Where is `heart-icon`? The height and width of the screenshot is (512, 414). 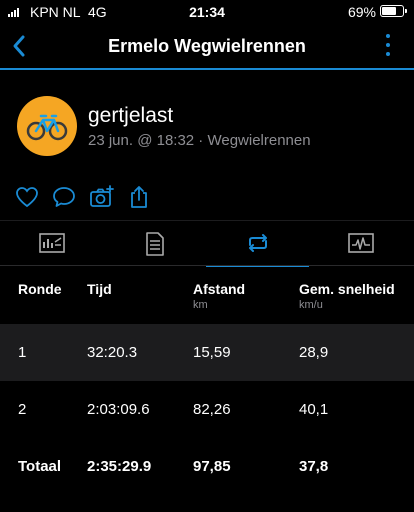 heart-icon is located at coordinates (27, 197).